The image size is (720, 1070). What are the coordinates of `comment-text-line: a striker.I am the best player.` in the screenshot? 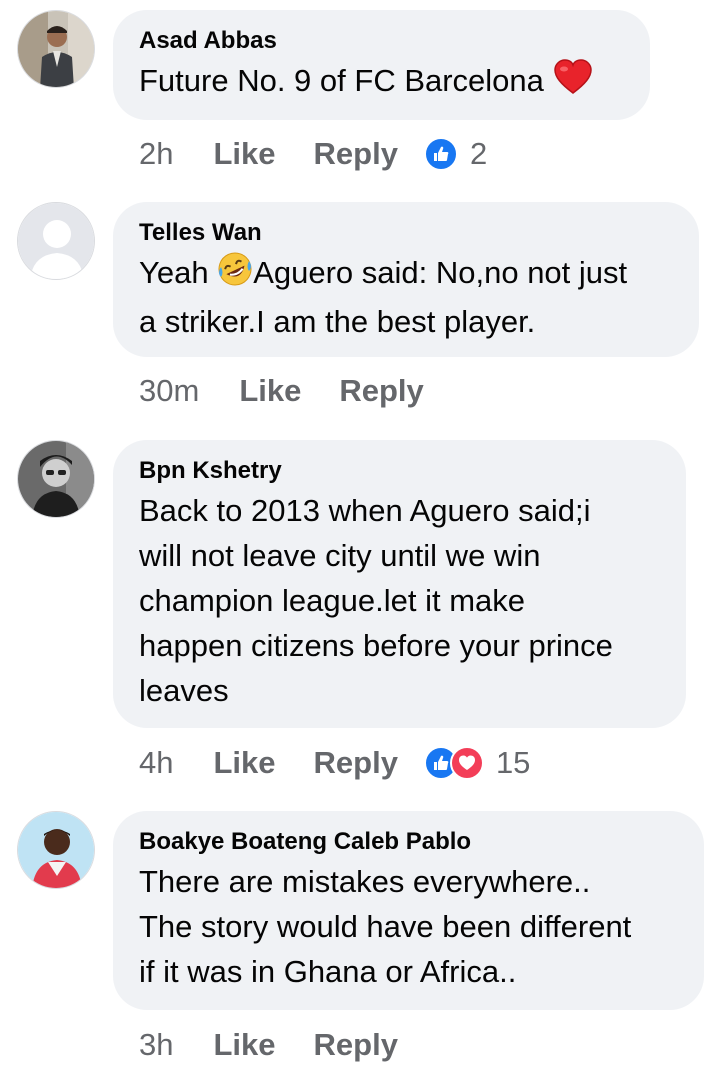 It's located at (337, 321).